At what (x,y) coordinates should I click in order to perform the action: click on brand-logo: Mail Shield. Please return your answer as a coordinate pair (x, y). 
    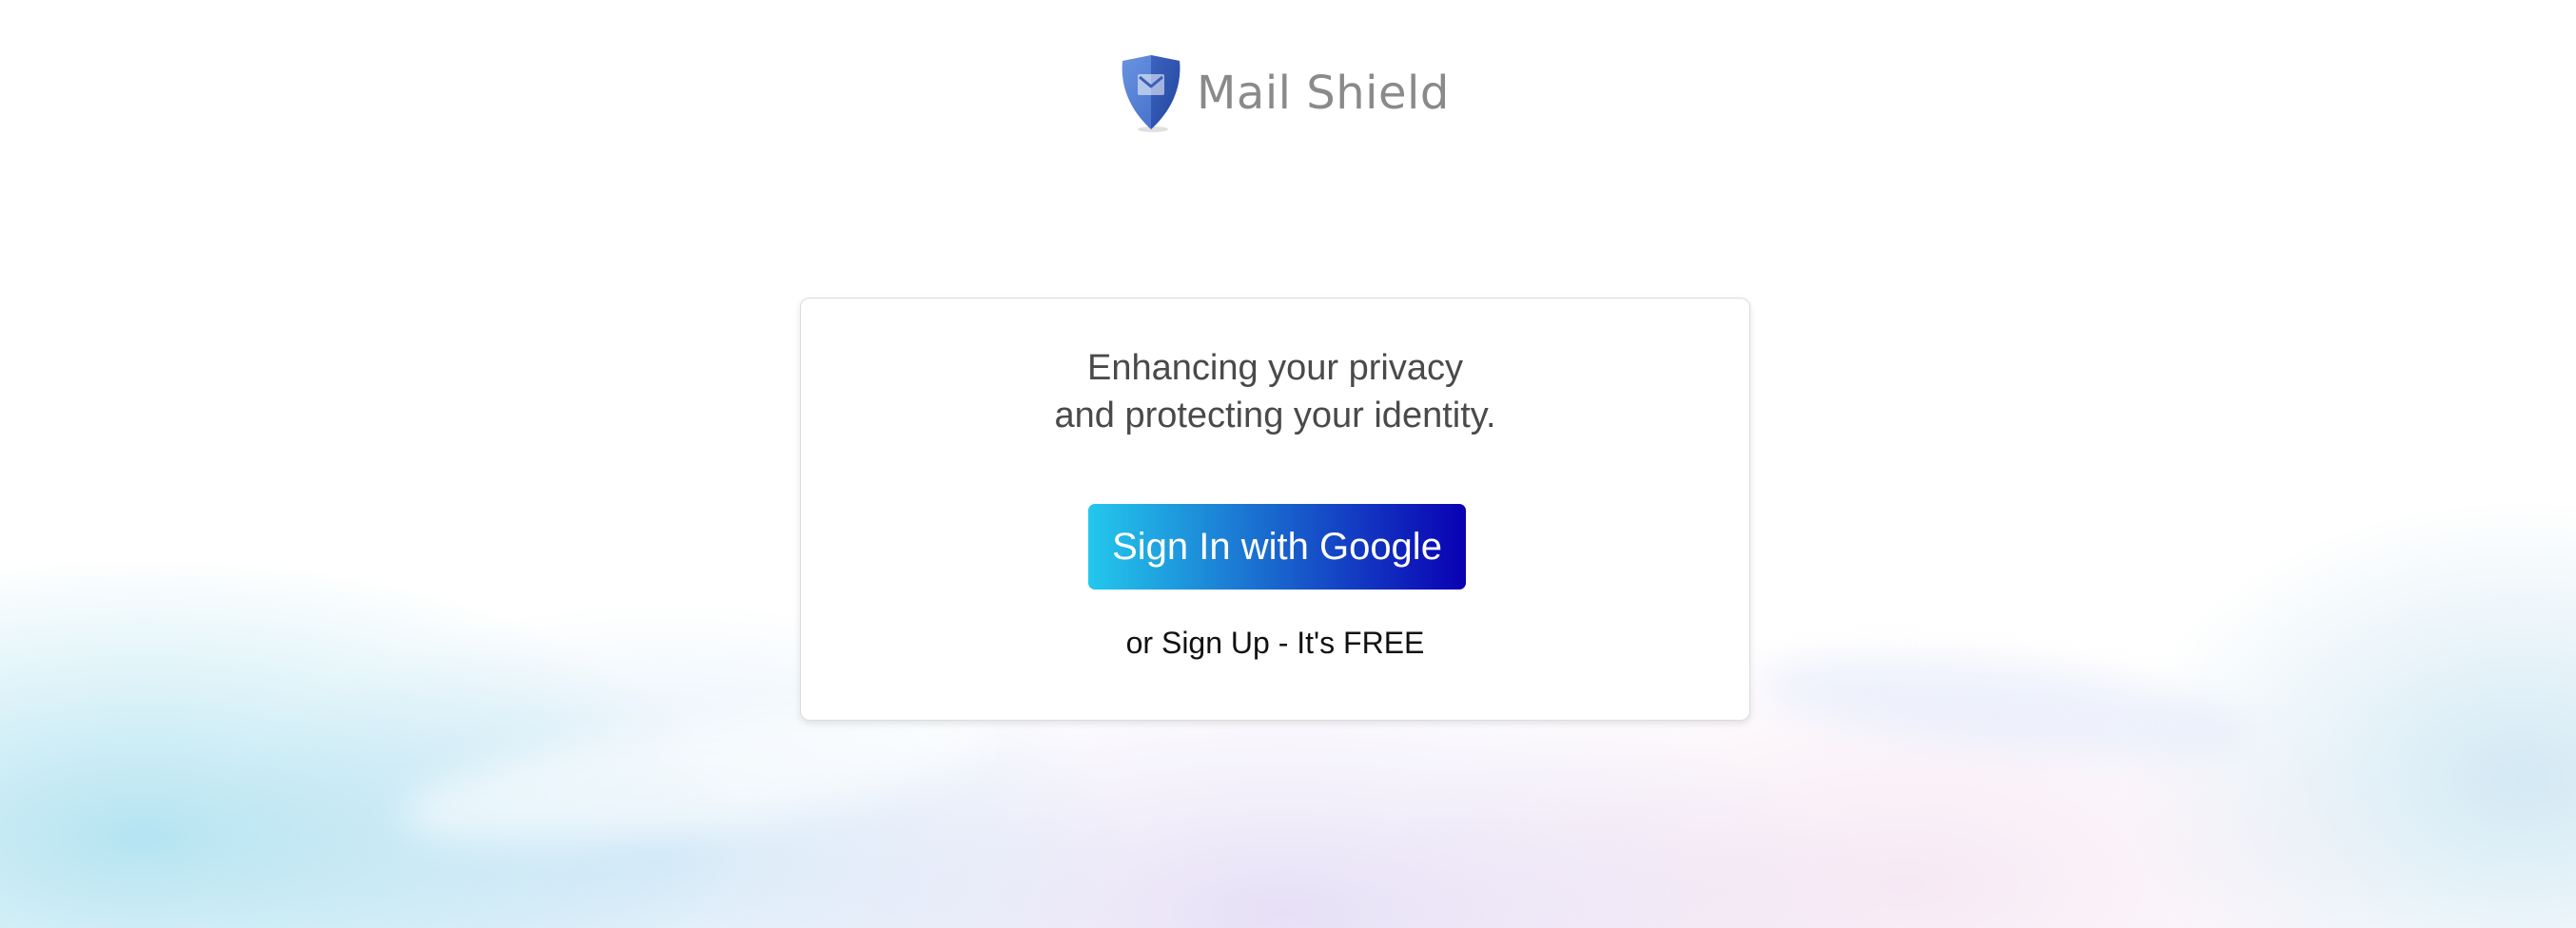
    Looking at the image, I should click on (1285, 93).